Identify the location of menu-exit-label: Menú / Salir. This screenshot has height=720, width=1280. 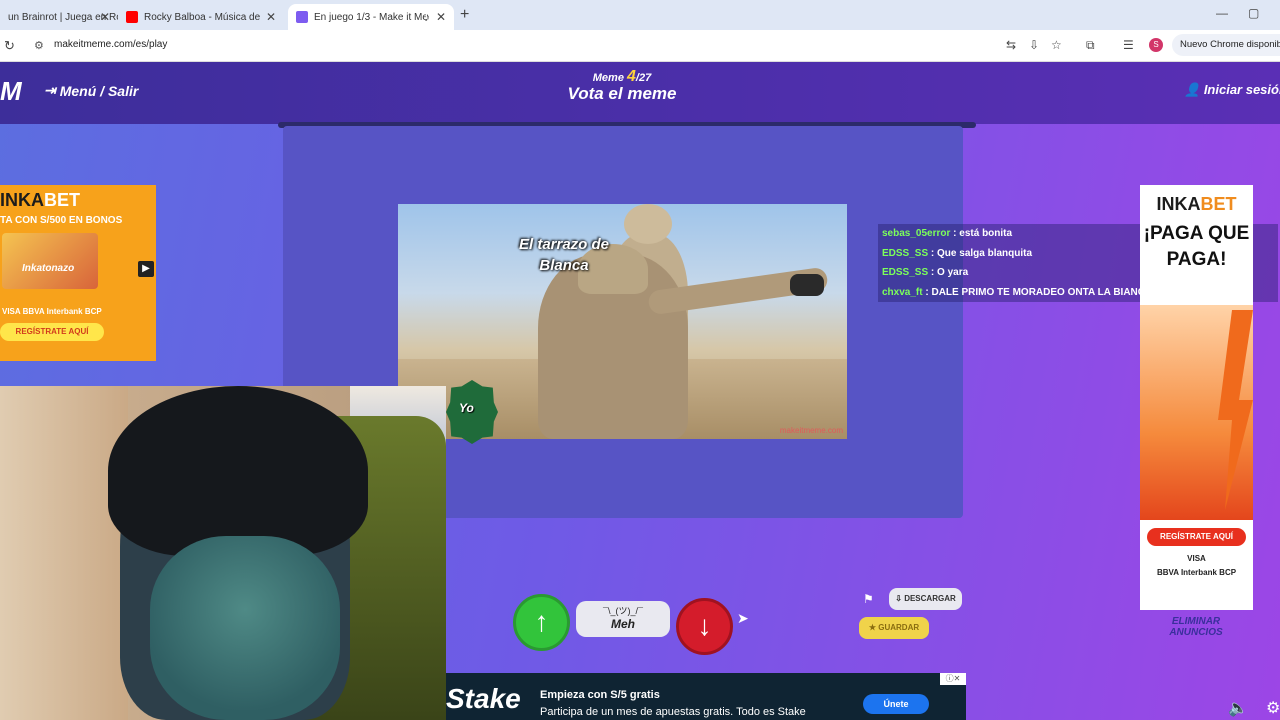
(99, 90).